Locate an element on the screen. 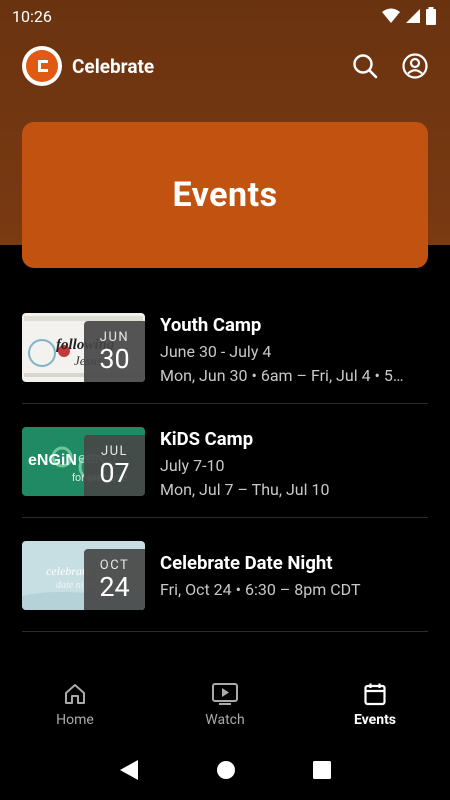 The width and height of the screenshot is (450, 800). wifi-icon is located at coordinates (391, 15).